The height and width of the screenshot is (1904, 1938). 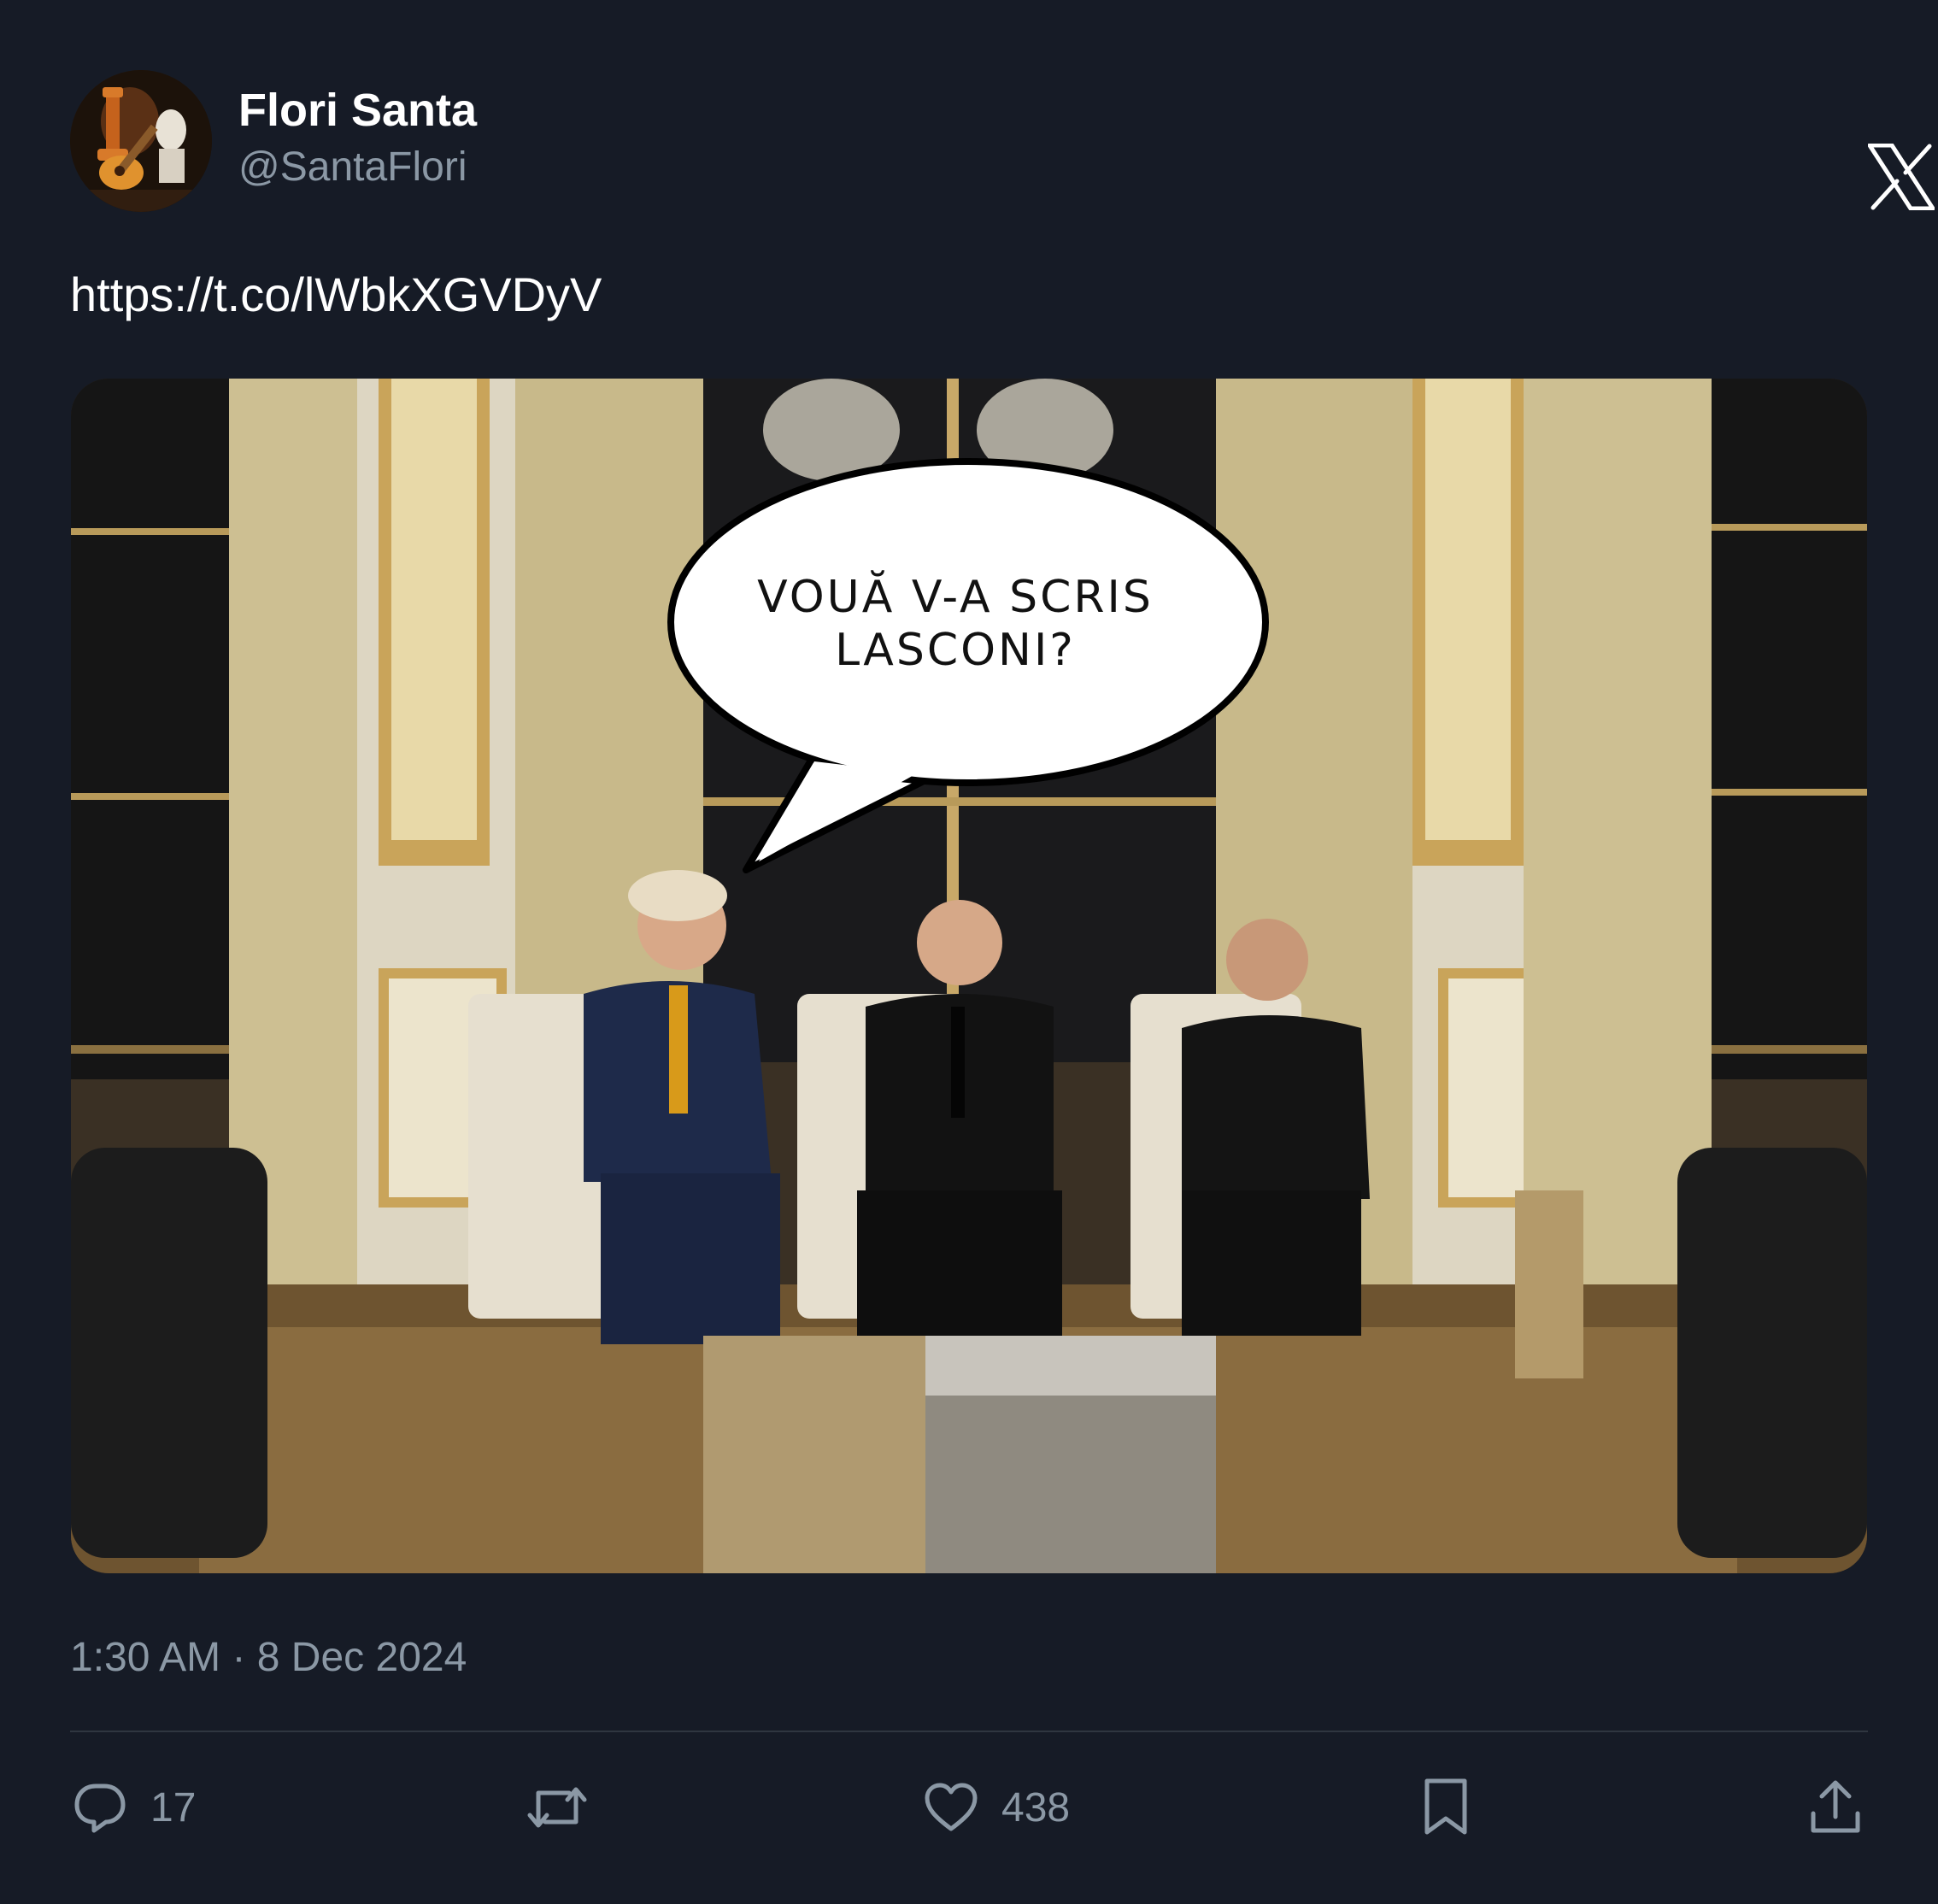 I want to click on repost-icon, so click(x=557, y=1807).